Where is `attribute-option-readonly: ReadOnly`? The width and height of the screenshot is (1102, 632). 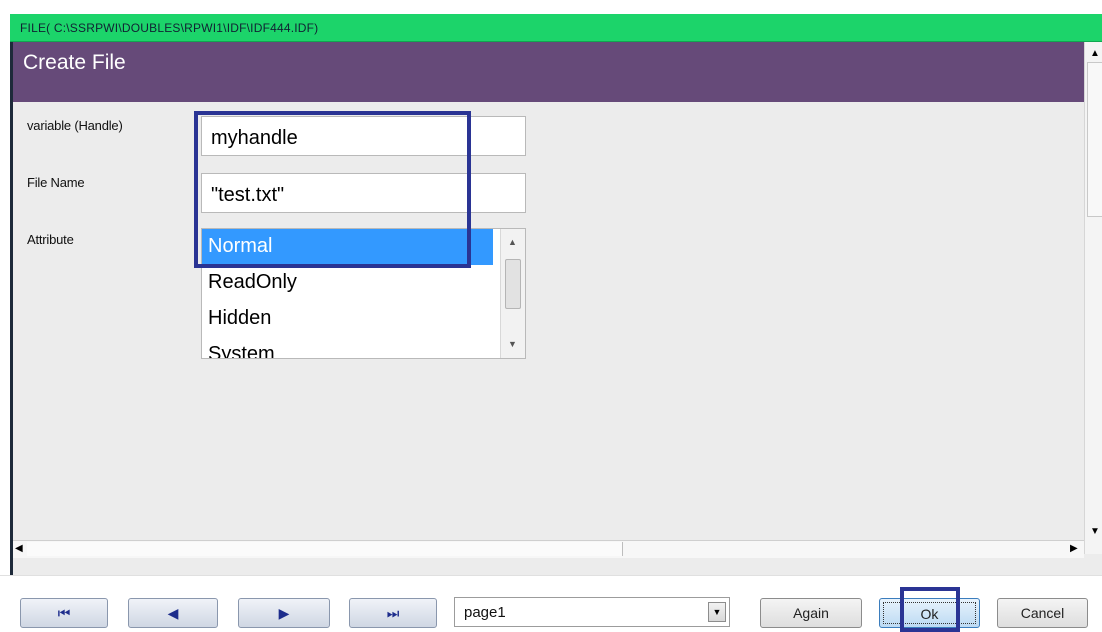 attribute-option-readonly: ReadOnly is located at coordinates (347, 283).